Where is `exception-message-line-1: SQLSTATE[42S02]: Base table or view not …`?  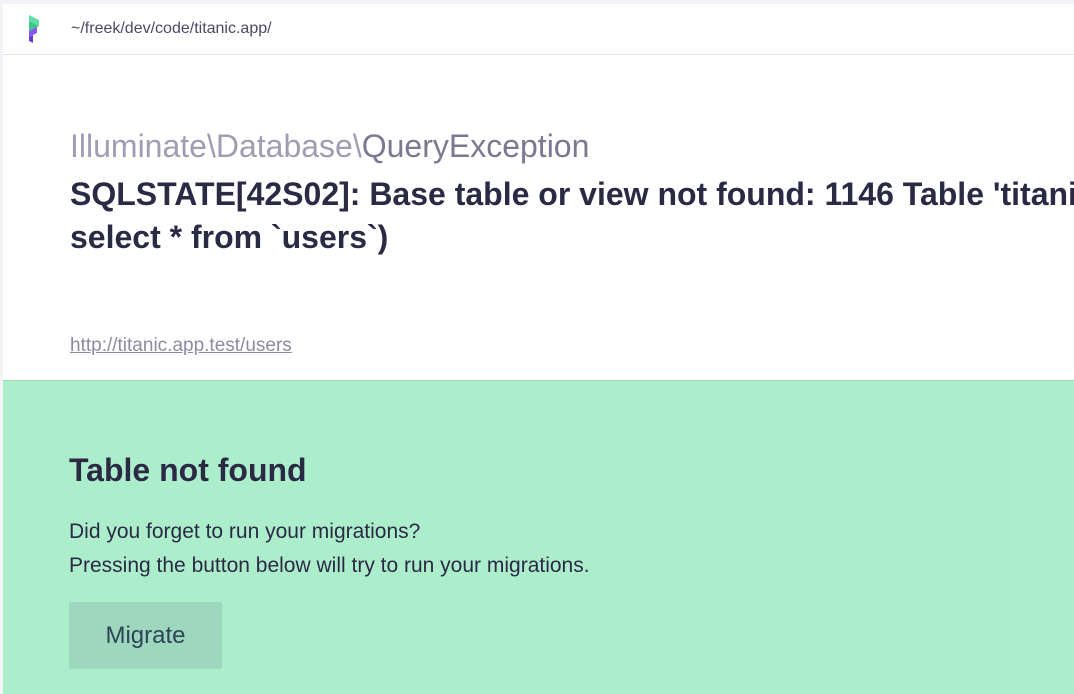
exception-message-line-1: SQLSTATE[42S02]: Base table or view not … is located at coordinates (572, 194).